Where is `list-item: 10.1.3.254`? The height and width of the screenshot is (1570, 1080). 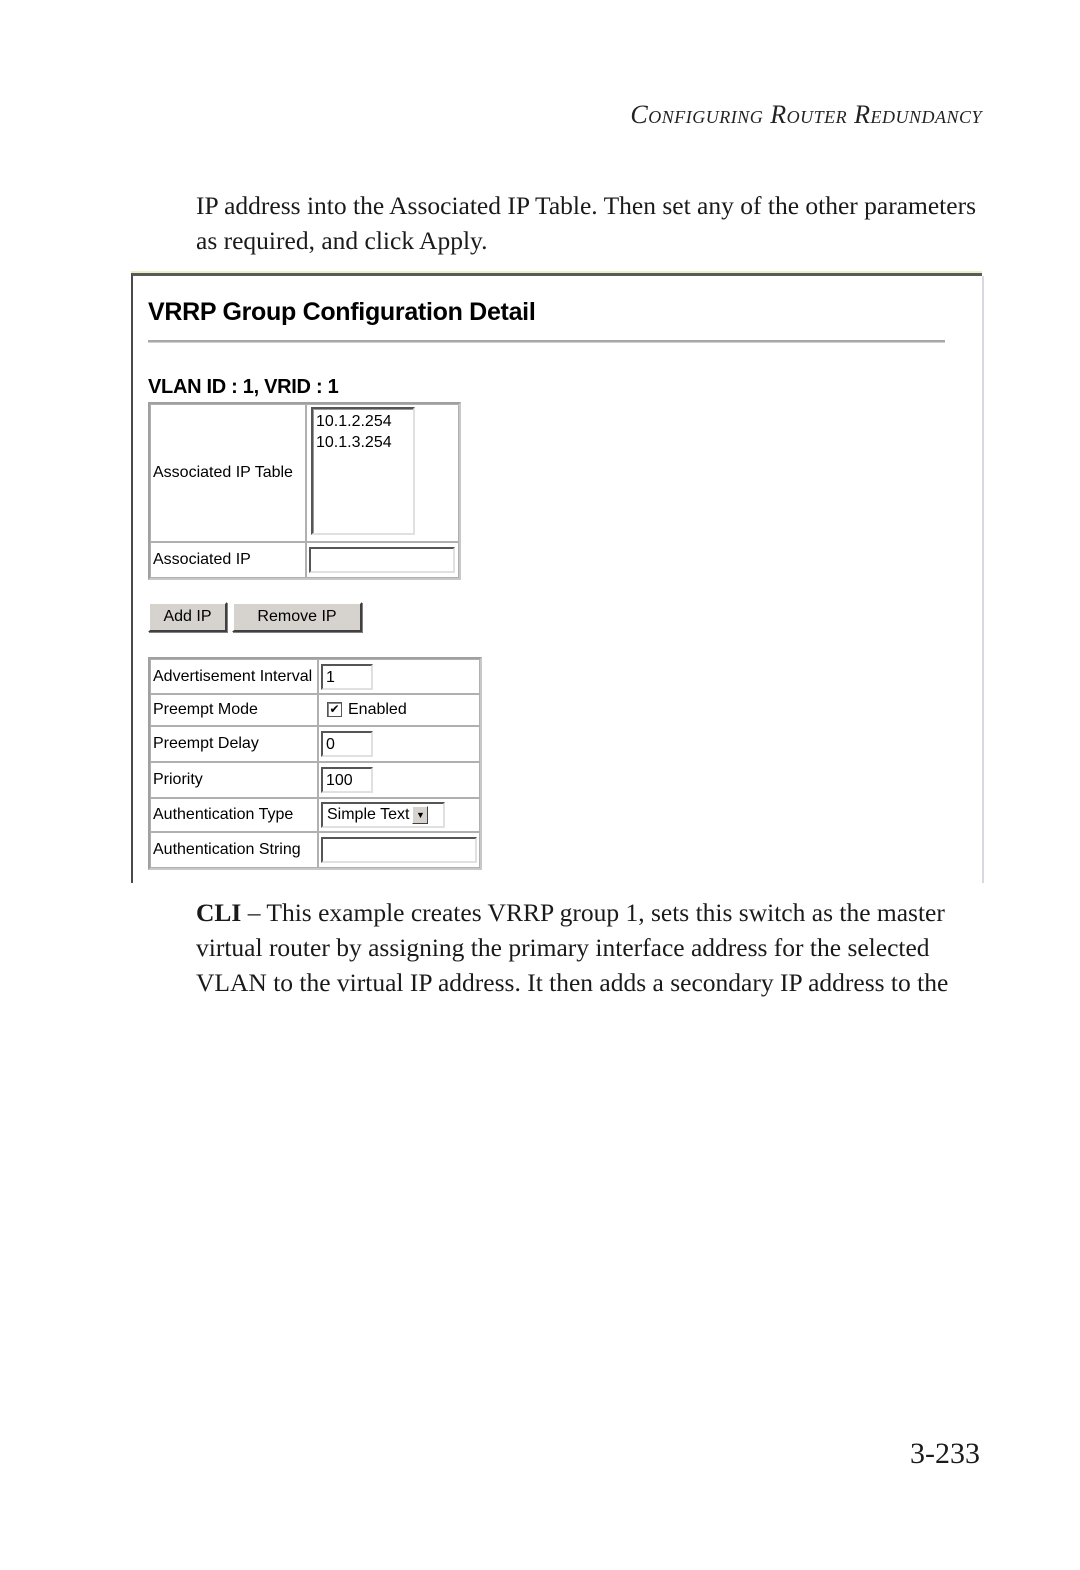
list-item: 10.1.3.254 is located at coordinates (363, 442).